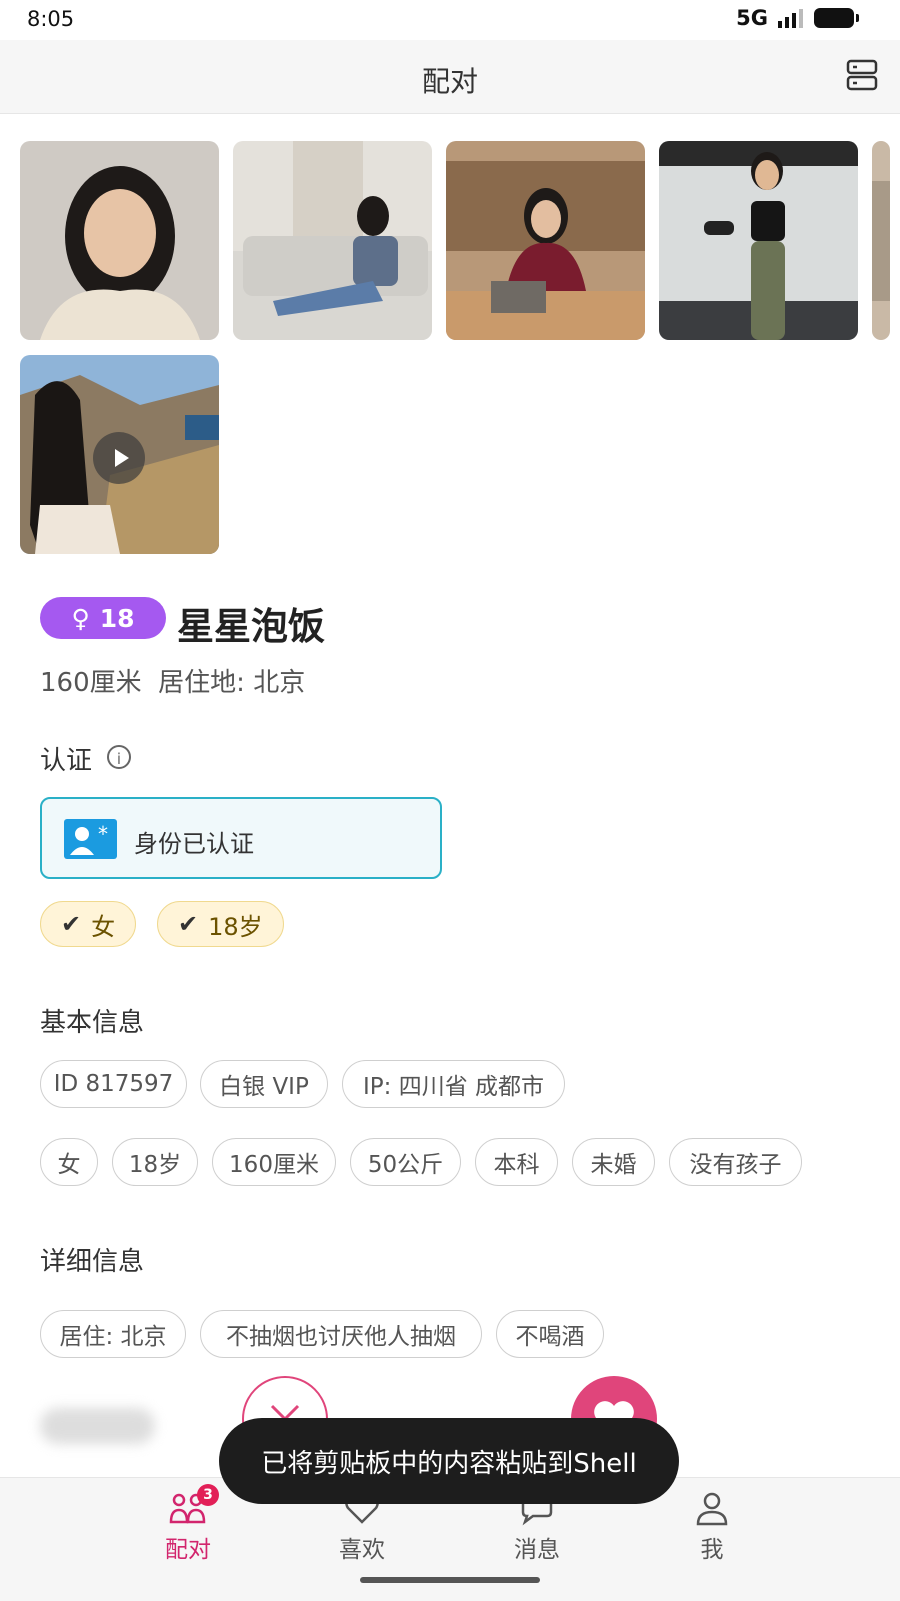  I want to click on profile-subinfo: 160厘米 居住地: 北京, so click(172, 680).